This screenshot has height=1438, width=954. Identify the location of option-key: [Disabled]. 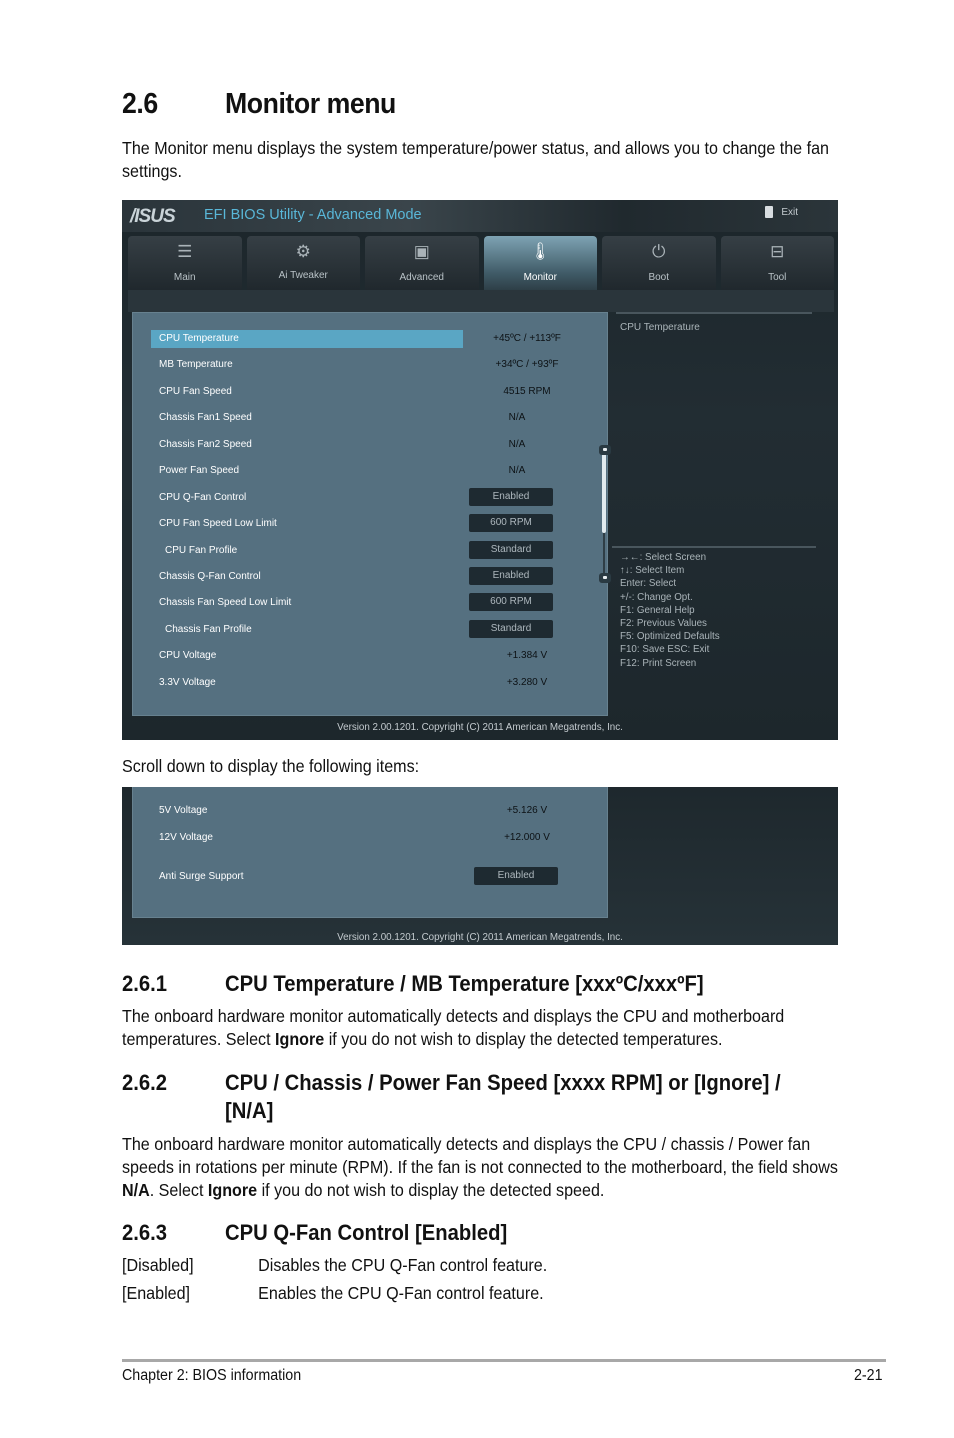
(158, 1265).